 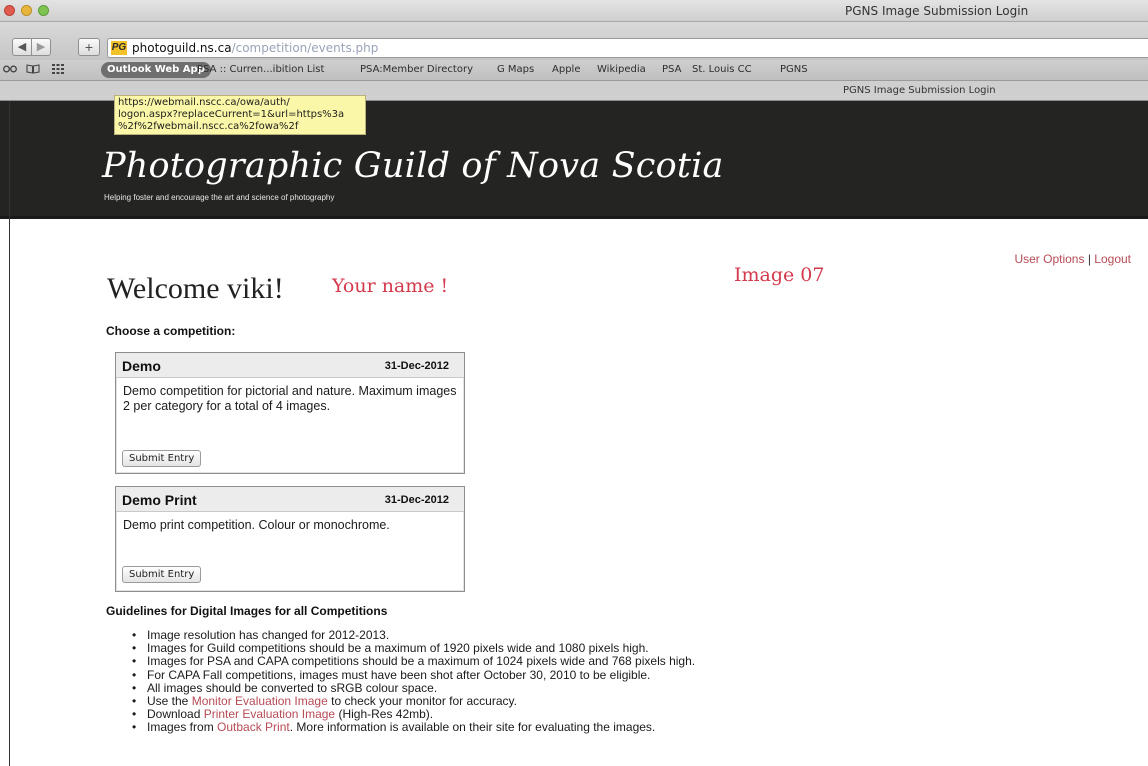 I want to click on welcome-heading: Welcome viki!, so click(x=195, y=288).